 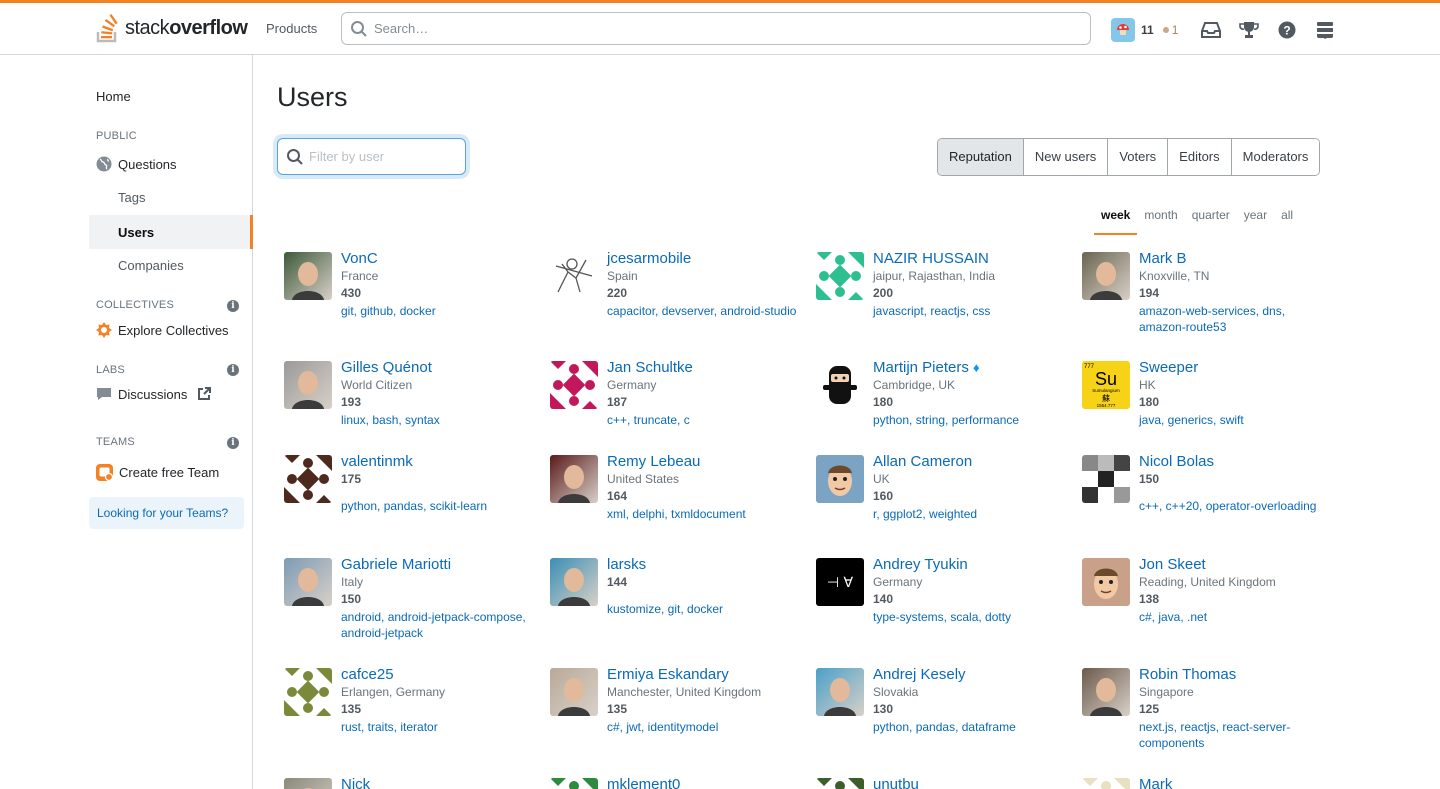 What do you see at coordinates (1160, 220) in the screenshot?
I see `period-month: month` at bounding box center [1160, 220].